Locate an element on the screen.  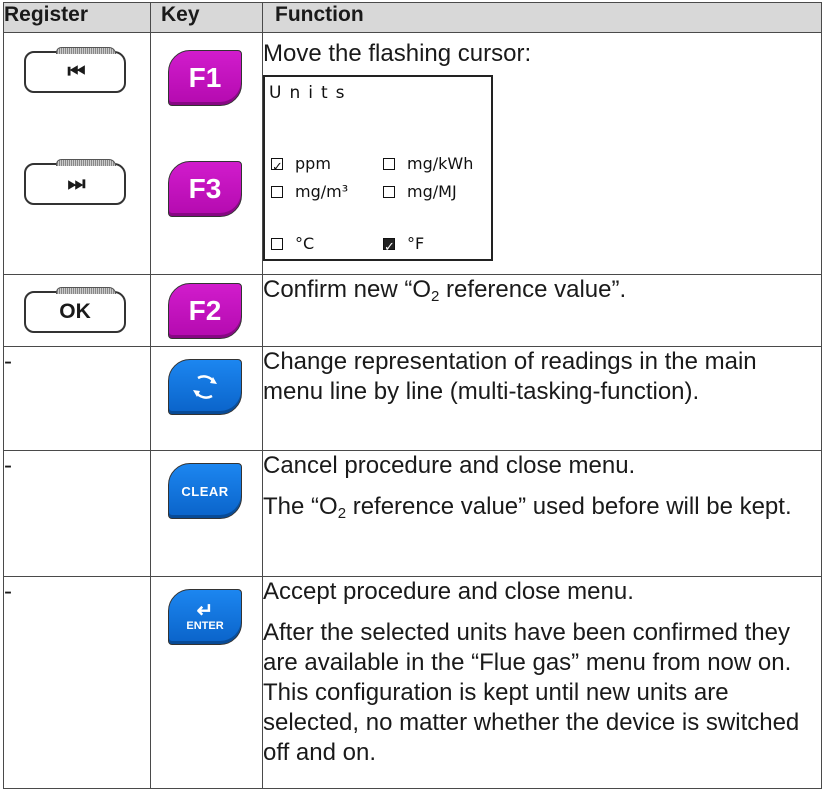
units-title: Units is located at coordinates (311, 93).